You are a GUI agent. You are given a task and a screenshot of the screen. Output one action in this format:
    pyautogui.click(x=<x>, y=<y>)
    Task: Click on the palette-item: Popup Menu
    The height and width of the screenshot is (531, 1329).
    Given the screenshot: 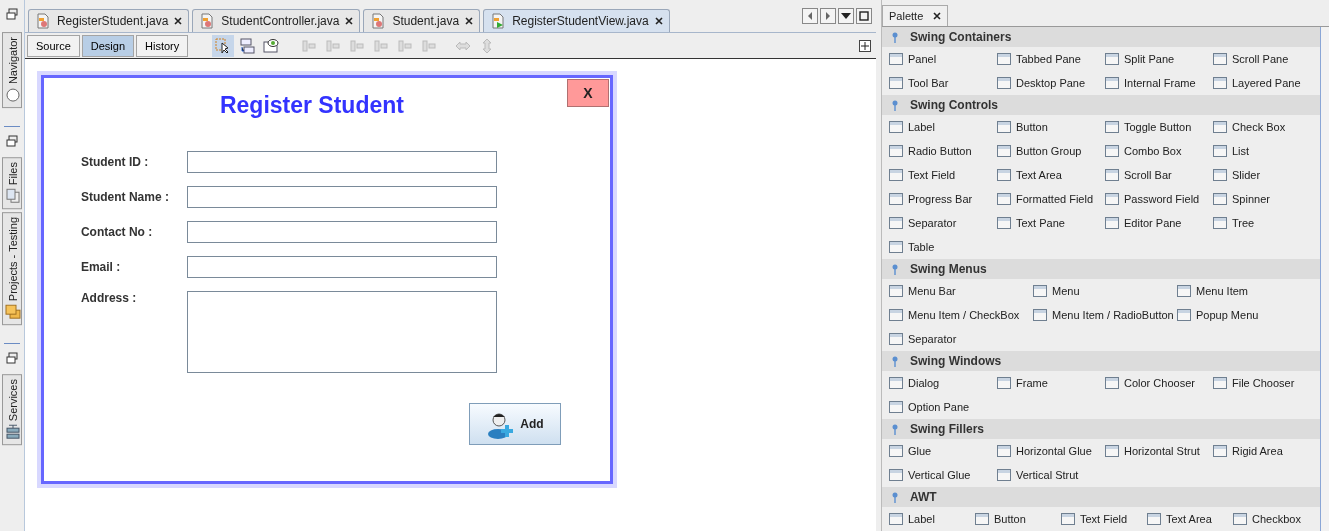 What is the action you would take?
    pyautogui.click(x=1248, y=315)
    